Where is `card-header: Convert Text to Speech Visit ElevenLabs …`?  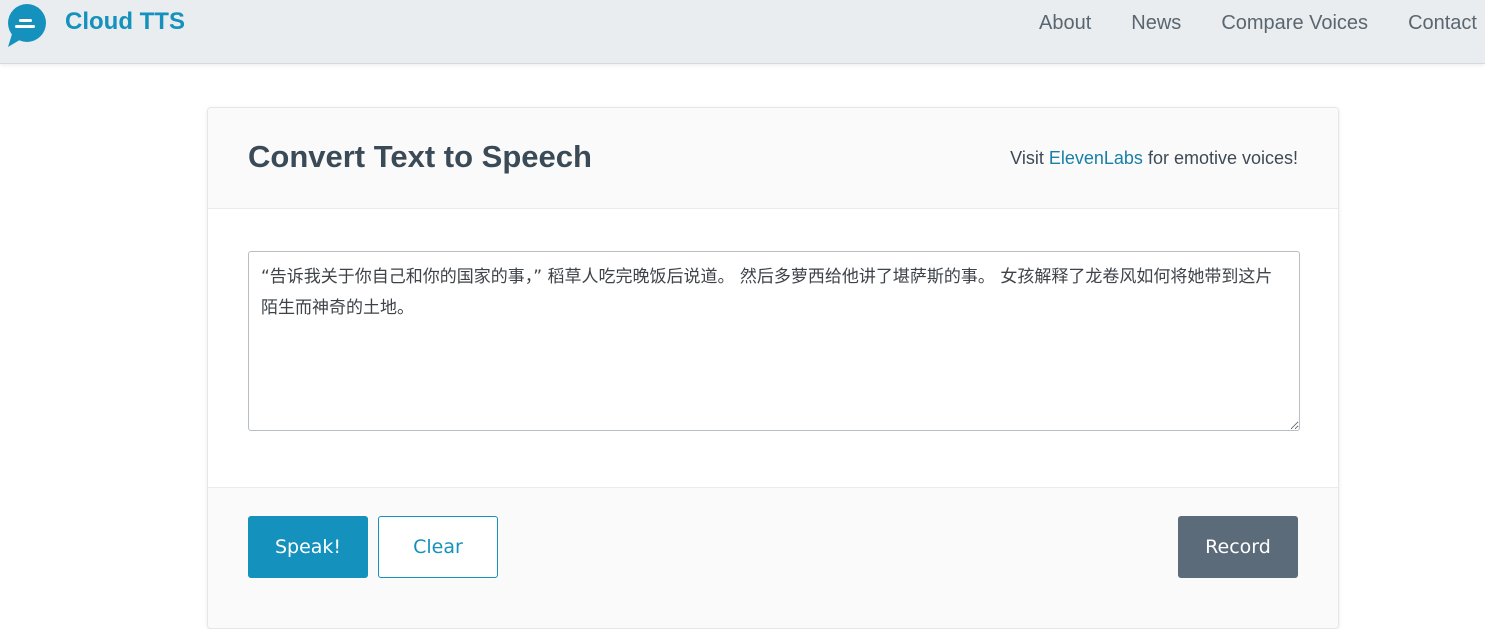 card-header: Convert Text to Speech Visit ElevenLabs … is located at coordinates (773, 158).